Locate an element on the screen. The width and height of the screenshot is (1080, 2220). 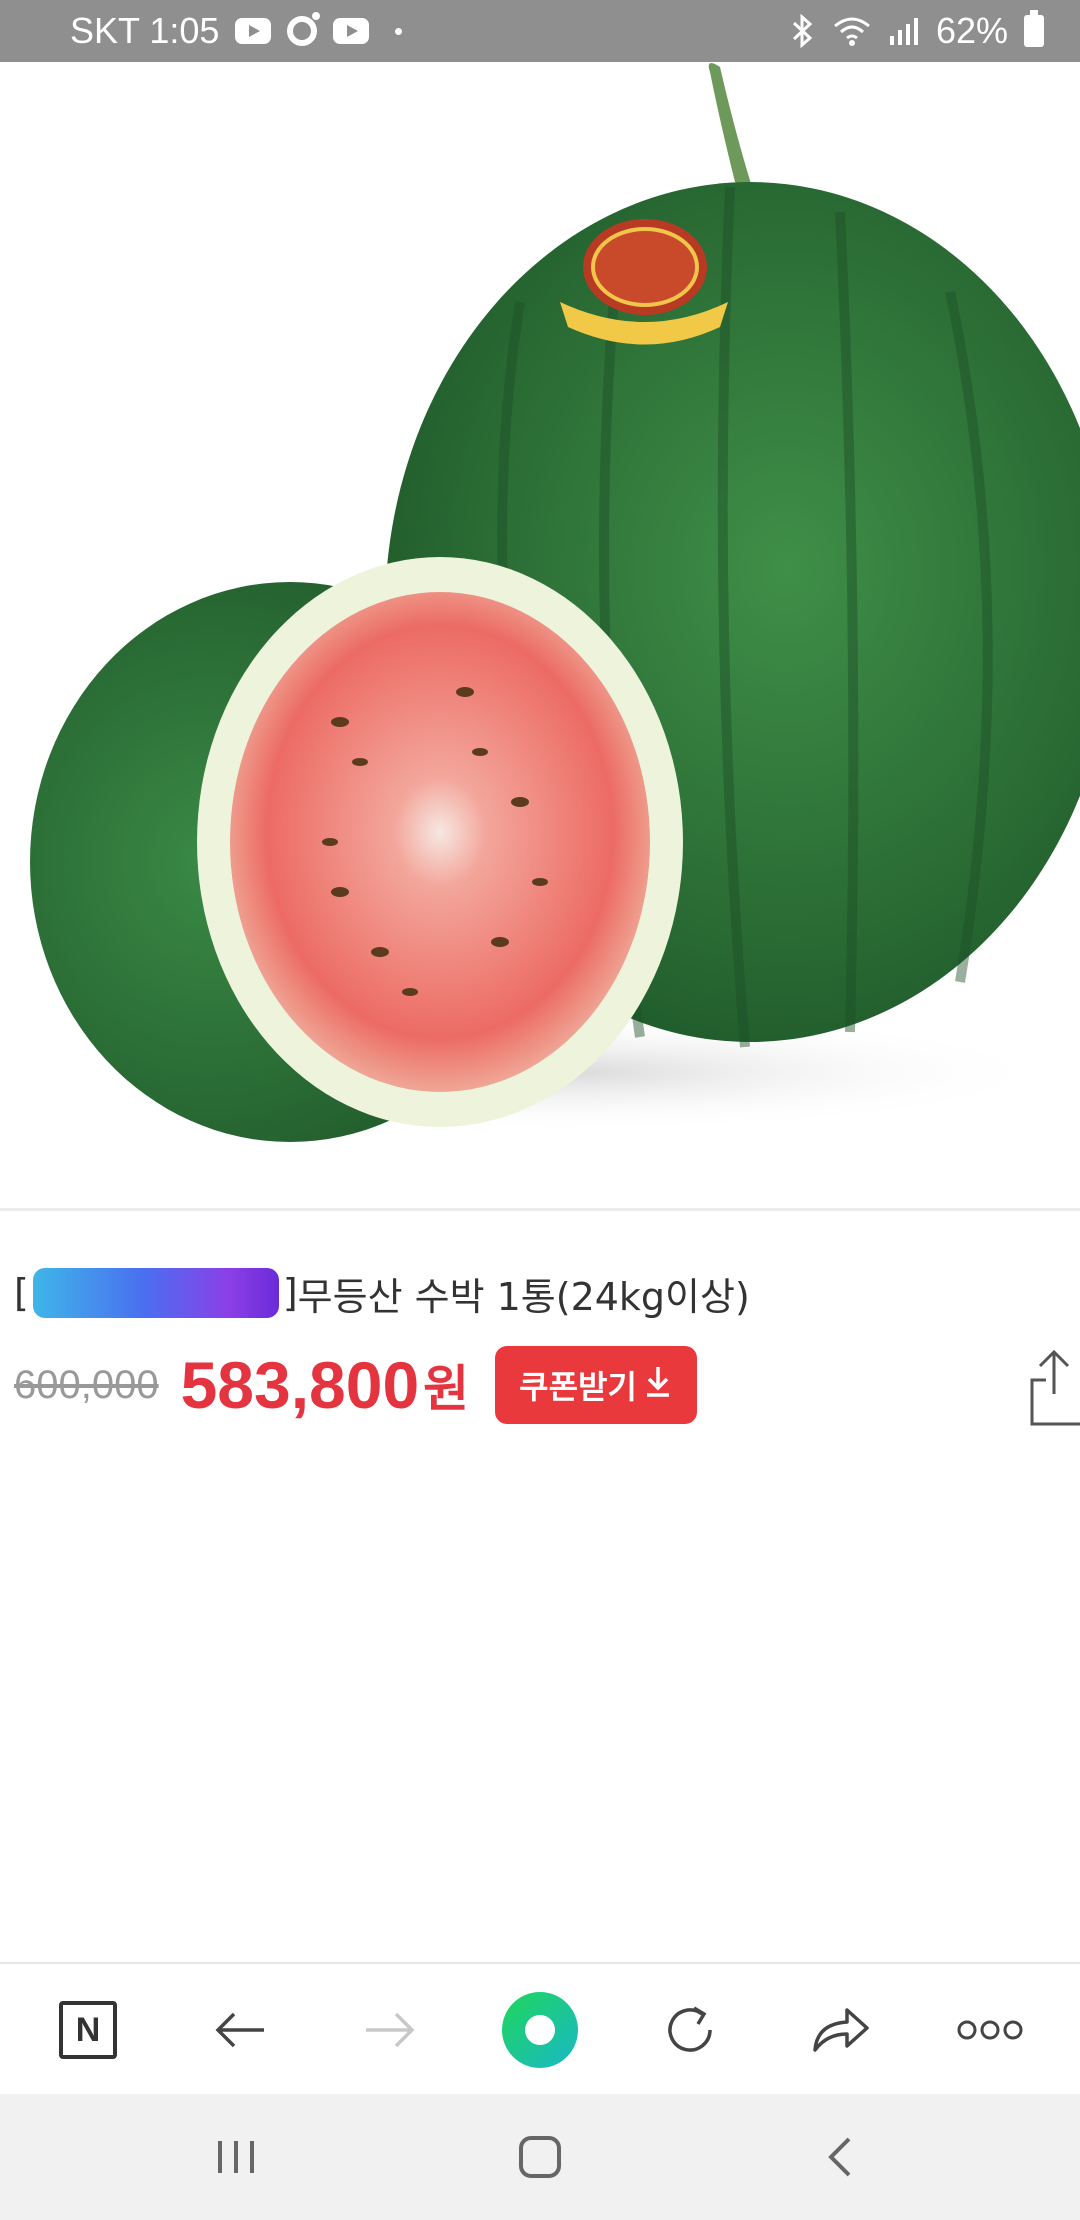
reload-icon is located at coordinates (690, 2030).